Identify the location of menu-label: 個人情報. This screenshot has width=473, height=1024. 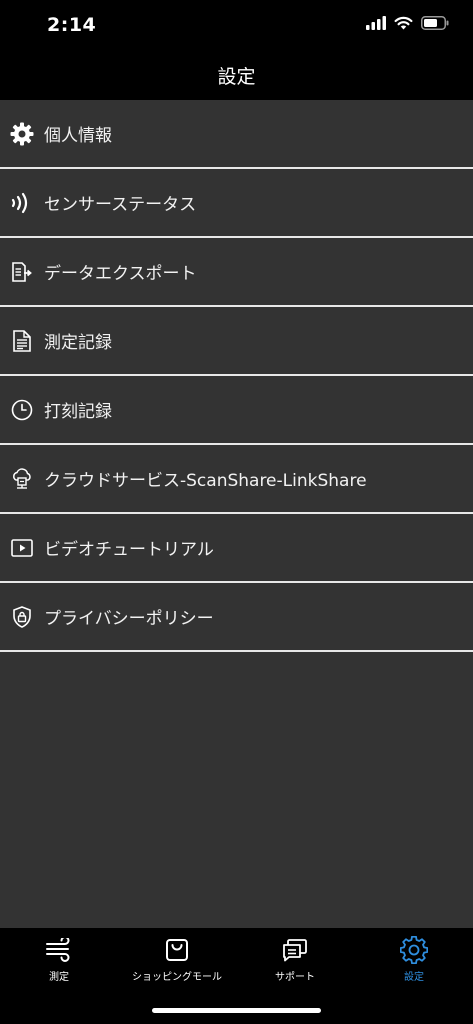
(78, 136).